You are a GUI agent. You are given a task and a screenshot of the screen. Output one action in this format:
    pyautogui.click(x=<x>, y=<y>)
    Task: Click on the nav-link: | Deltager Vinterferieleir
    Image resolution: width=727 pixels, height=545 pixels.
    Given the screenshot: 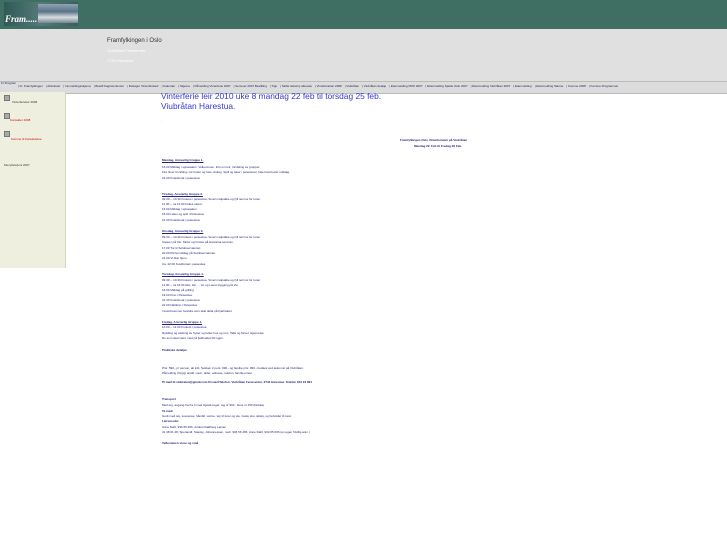 What is the action you would take?
    pyautogui.click(x=142, y=86)
    